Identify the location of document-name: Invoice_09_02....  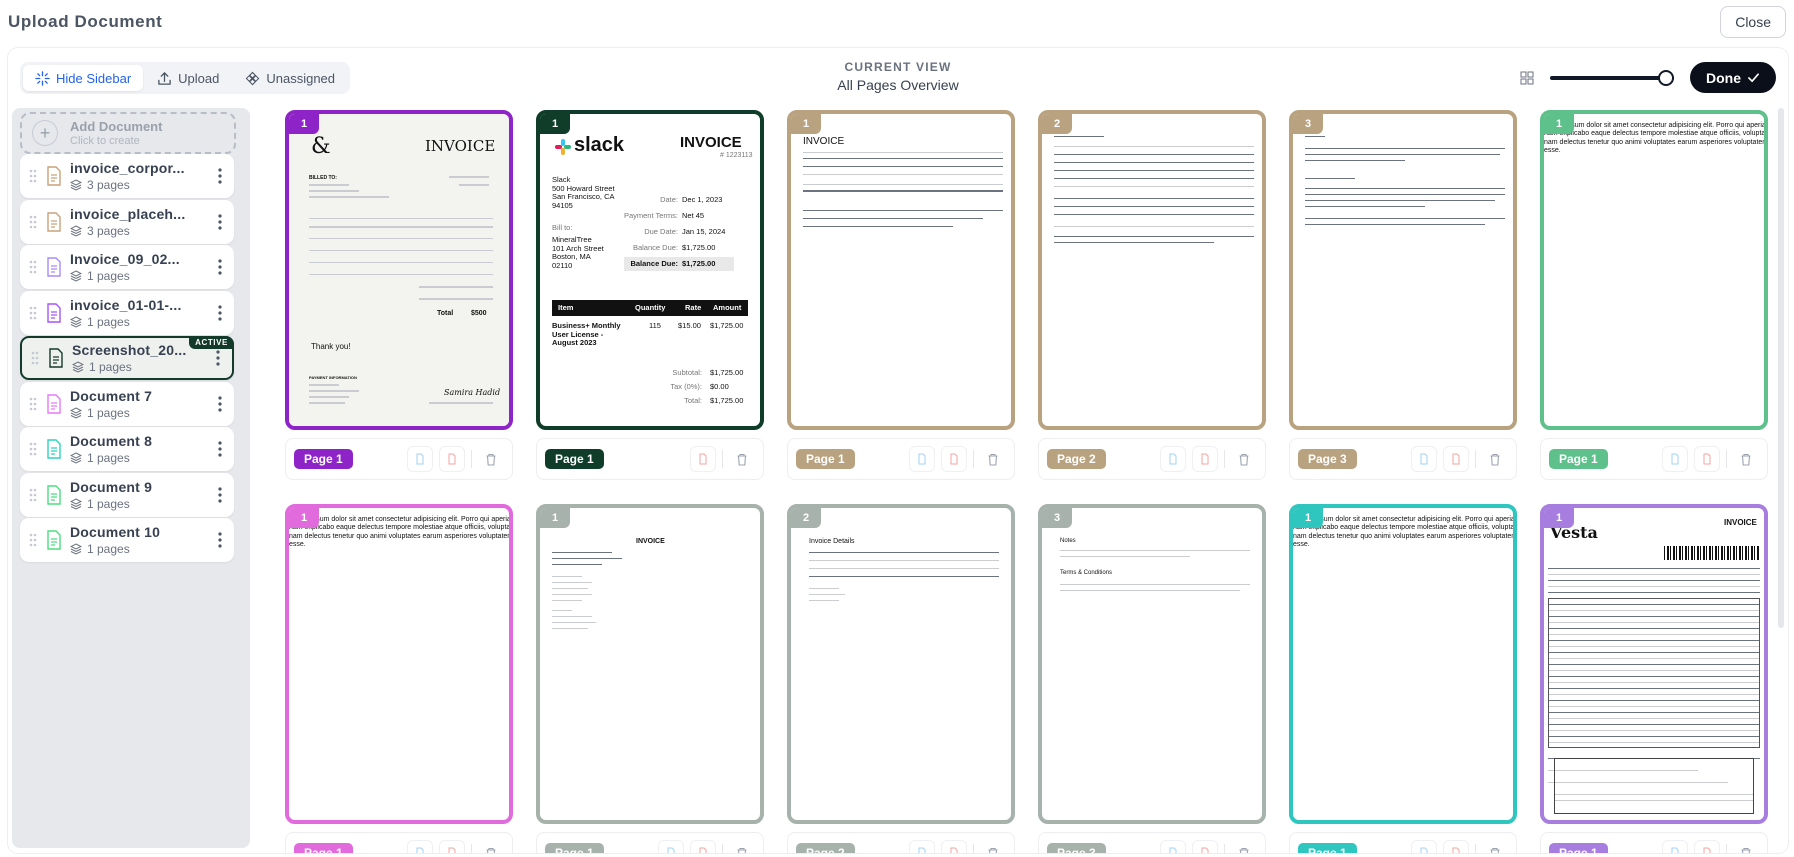
(125, 259).